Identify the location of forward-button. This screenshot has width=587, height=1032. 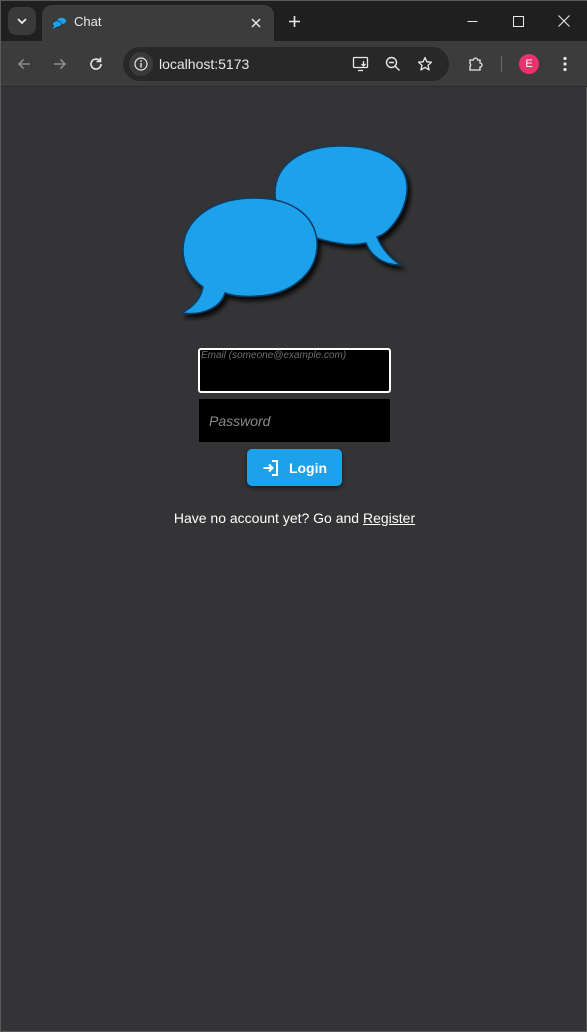
(60, 64).